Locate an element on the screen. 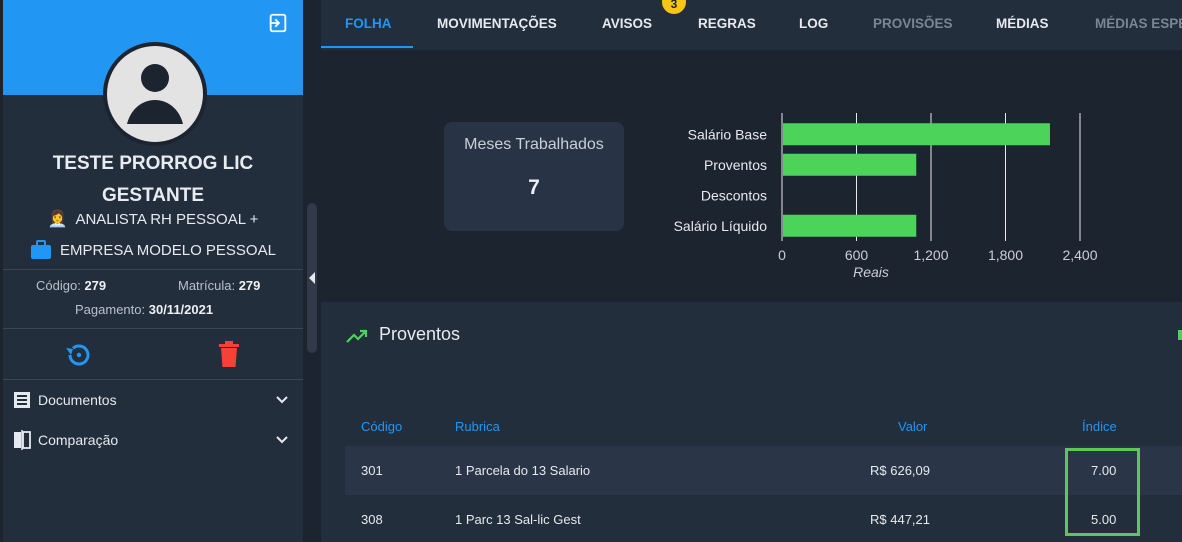 The width and height of the screenshot is (1182, 542). chart-x-axis-label: Reais is located at coordinates (871, 272).